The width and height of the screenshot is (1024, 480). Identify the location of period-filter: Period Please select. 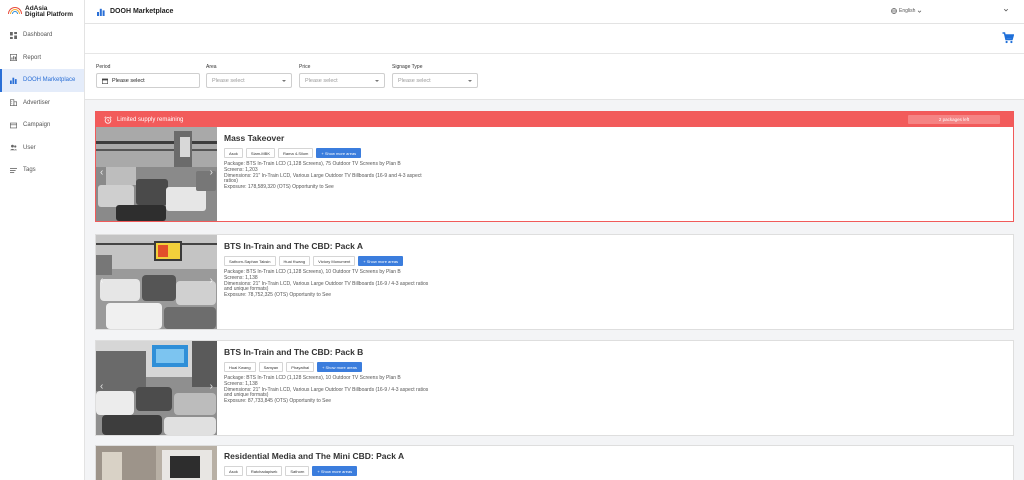
(148, 76).